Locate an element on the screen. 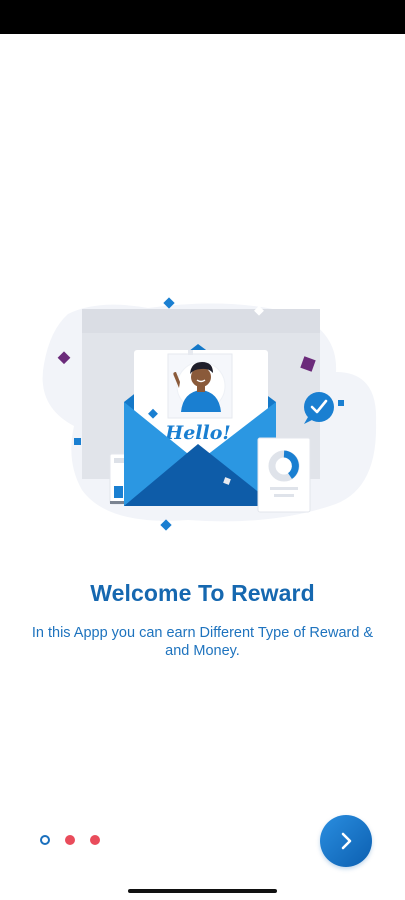 This screenshot has width=405, height=900. status-bar is located at coordinates (202, 17).